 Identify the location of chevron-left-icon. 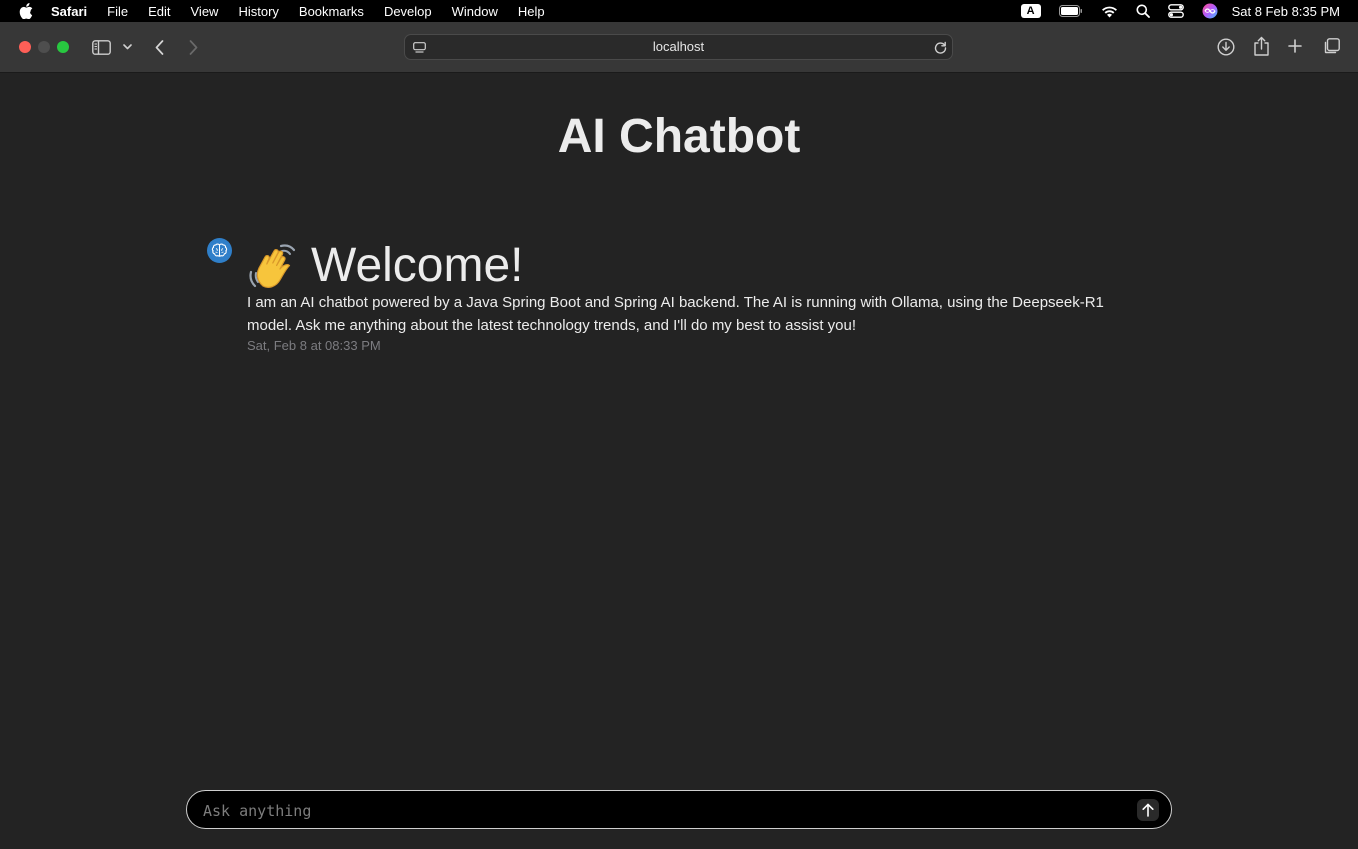
(159, 47).